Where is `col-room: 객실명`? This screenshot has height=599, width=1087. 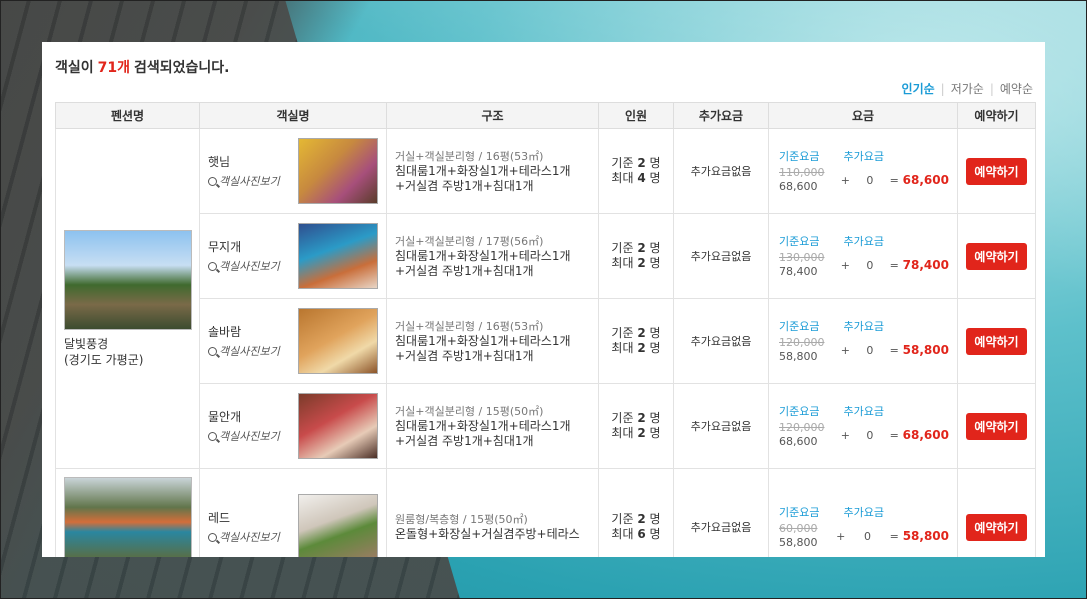 col-room: 객실명 is located at coordinates (293, 115).